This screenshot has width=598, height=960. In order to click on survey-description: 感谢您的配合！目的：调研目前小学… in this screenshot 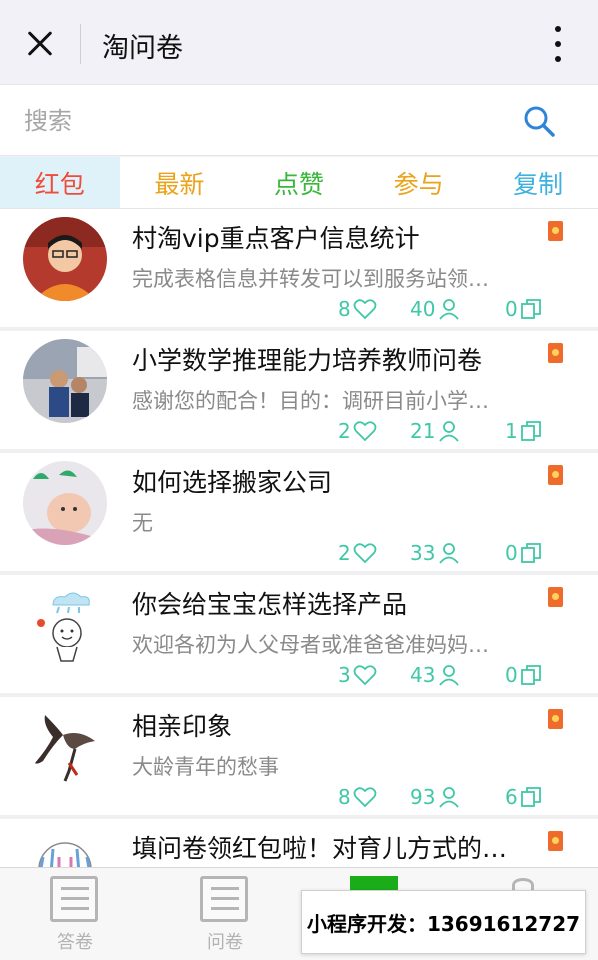, I will do `click(310, 401)`.